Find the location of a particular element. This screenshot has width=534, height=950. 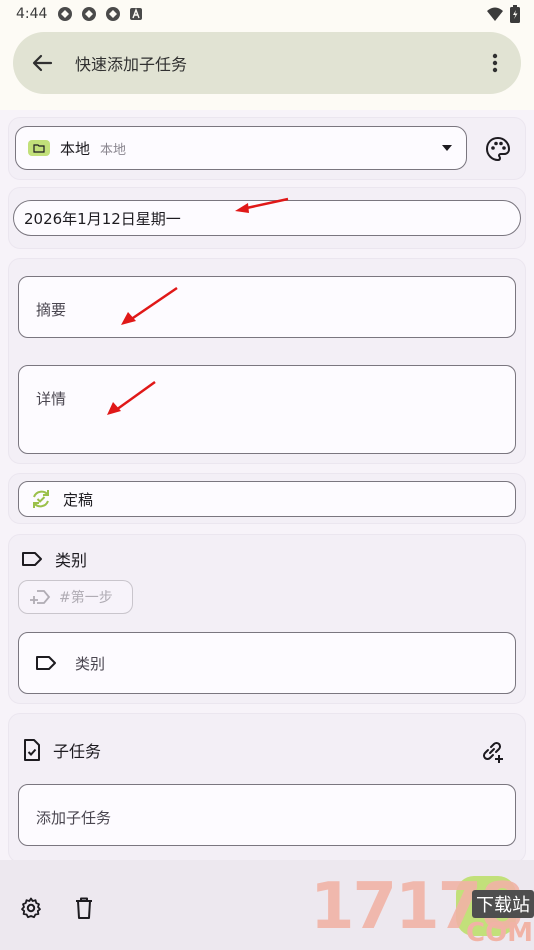

add-subtask-label: 添加子任务 is located at coordinates (74, 818).